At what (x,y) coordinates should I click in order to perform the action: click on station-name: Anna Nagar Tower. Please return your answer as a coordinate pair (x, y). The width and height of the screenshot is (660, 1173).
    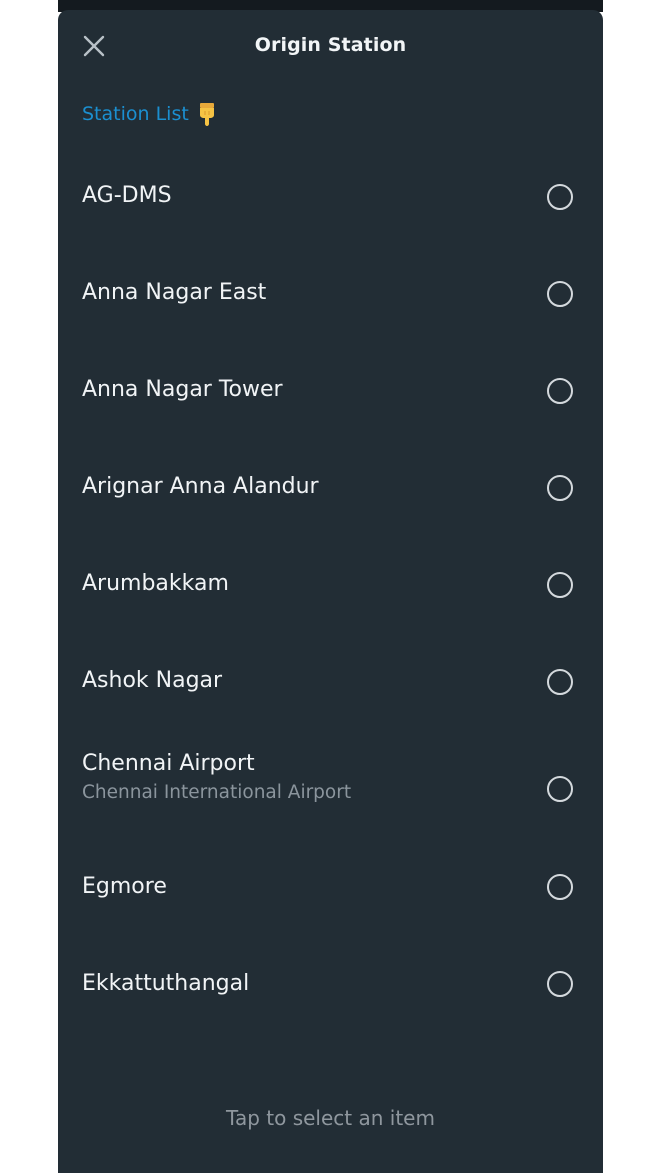
    Looking at the image, I should click on (182, 389).